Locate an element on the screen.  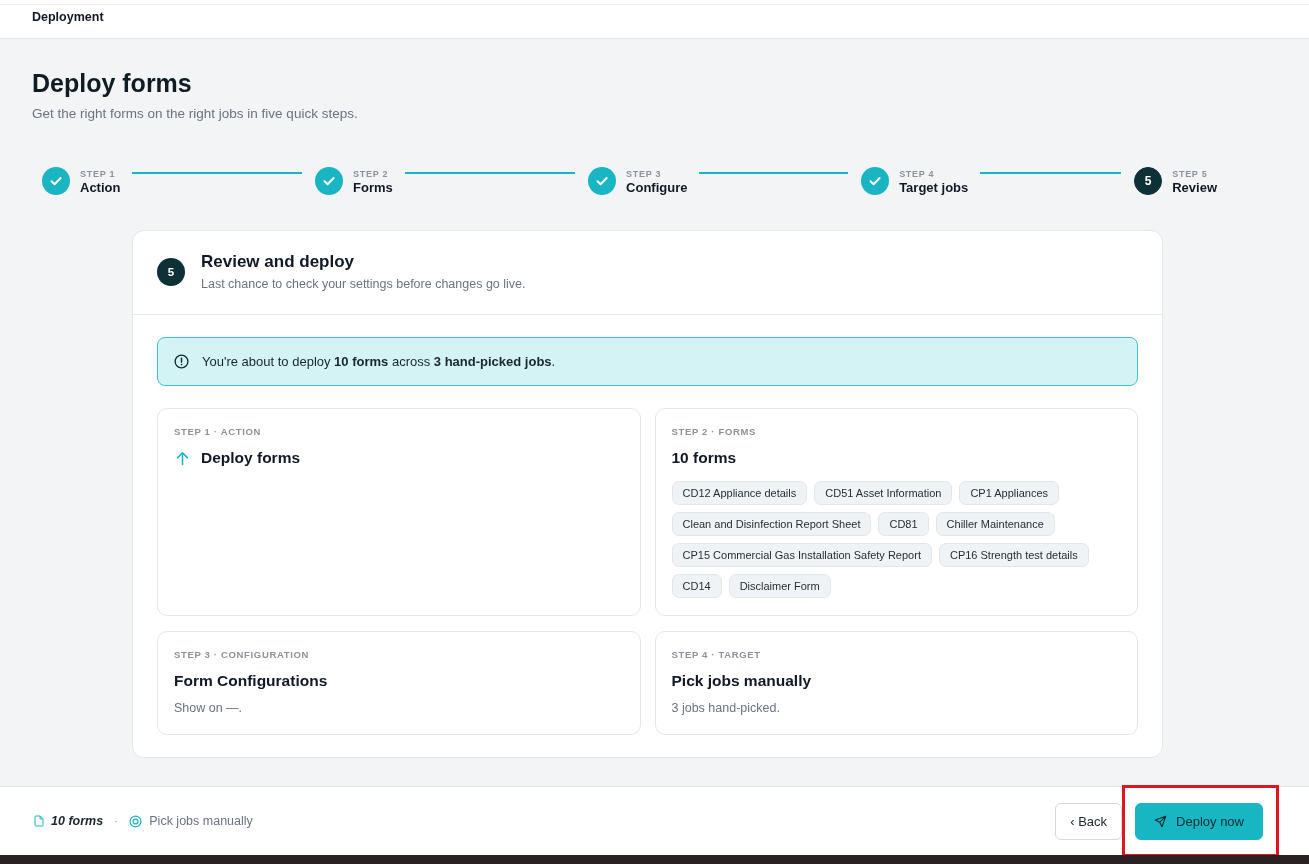
send-icon is located at coordinates (1161, 821).